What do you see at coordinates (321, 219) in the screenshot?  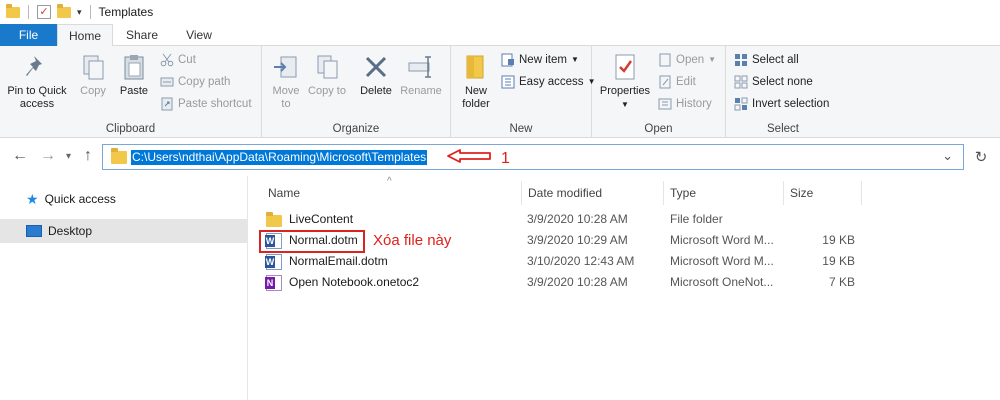 I see `file-name: LiveContent` at bounding box center [321, 219].